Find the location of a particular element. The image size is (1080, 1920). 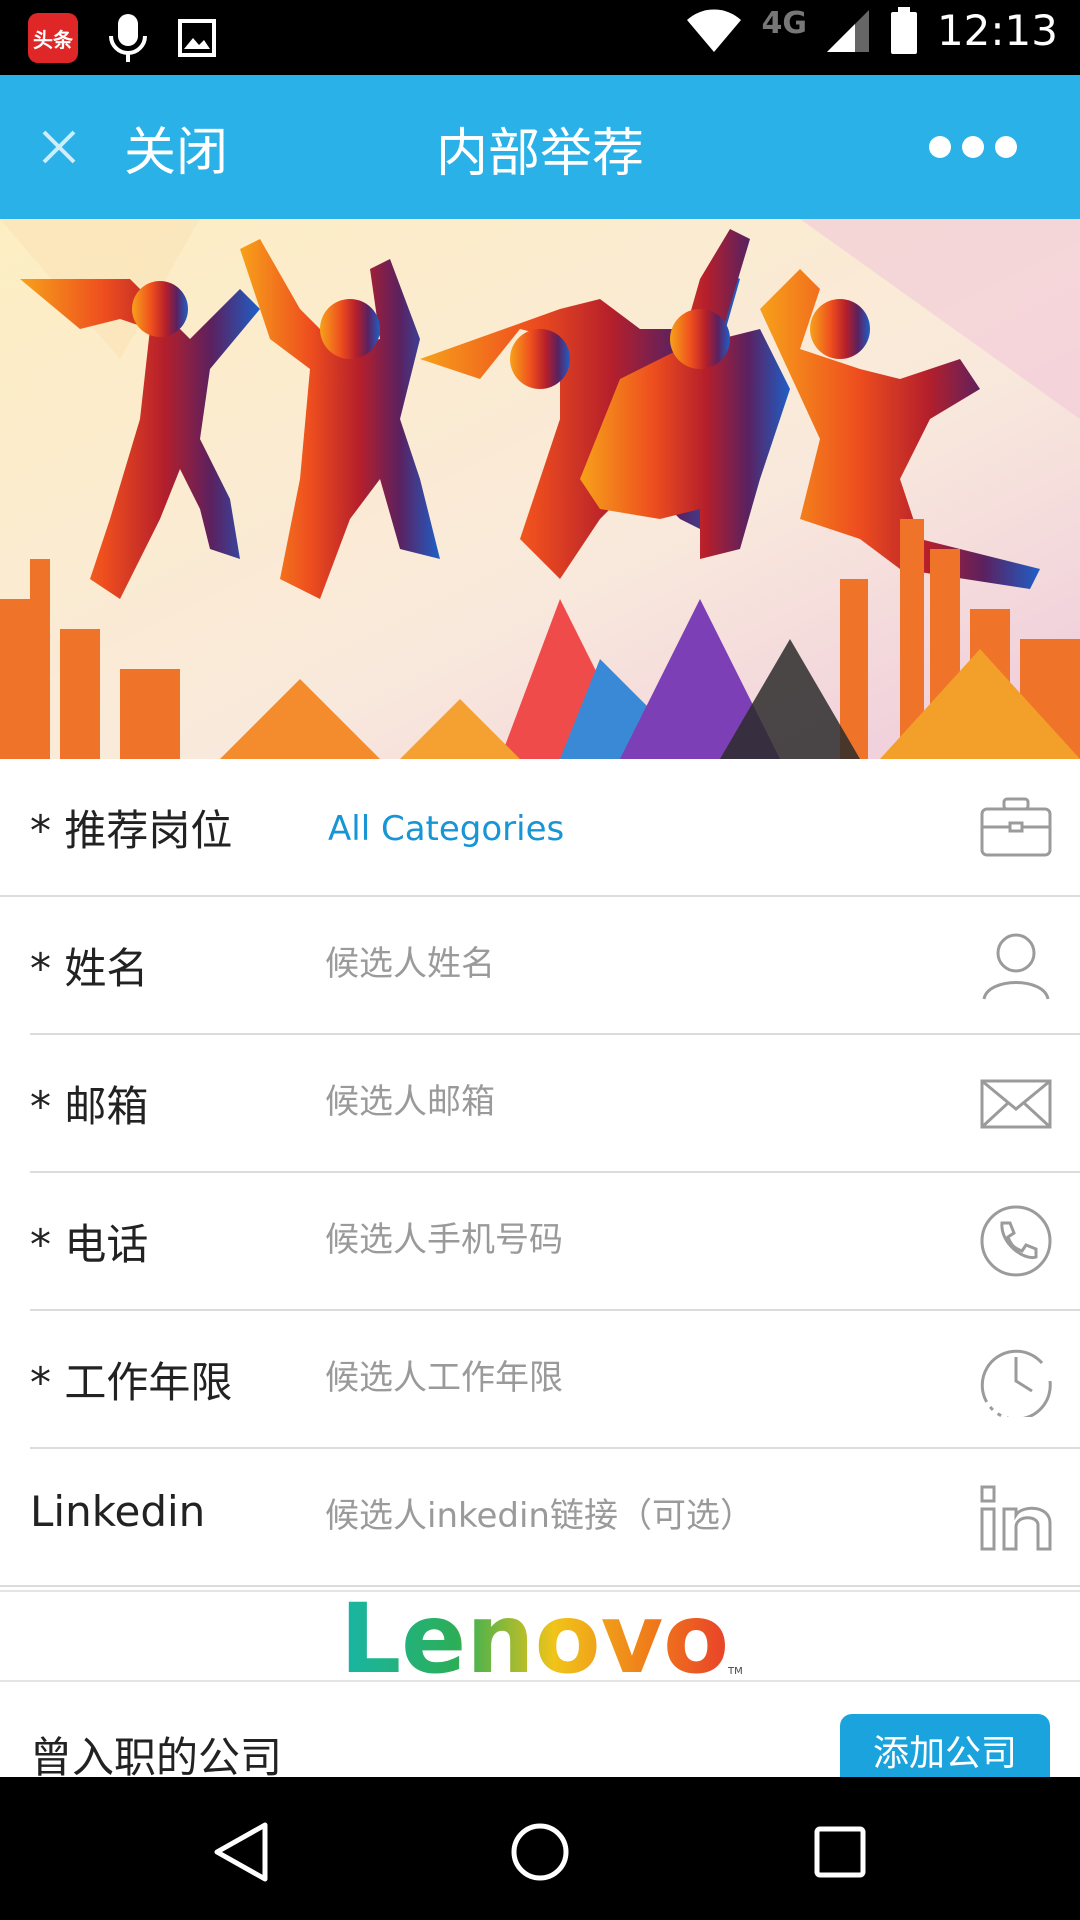

previous-companies-label: 曾入职的公司 is located at coordinates (156, 1755).